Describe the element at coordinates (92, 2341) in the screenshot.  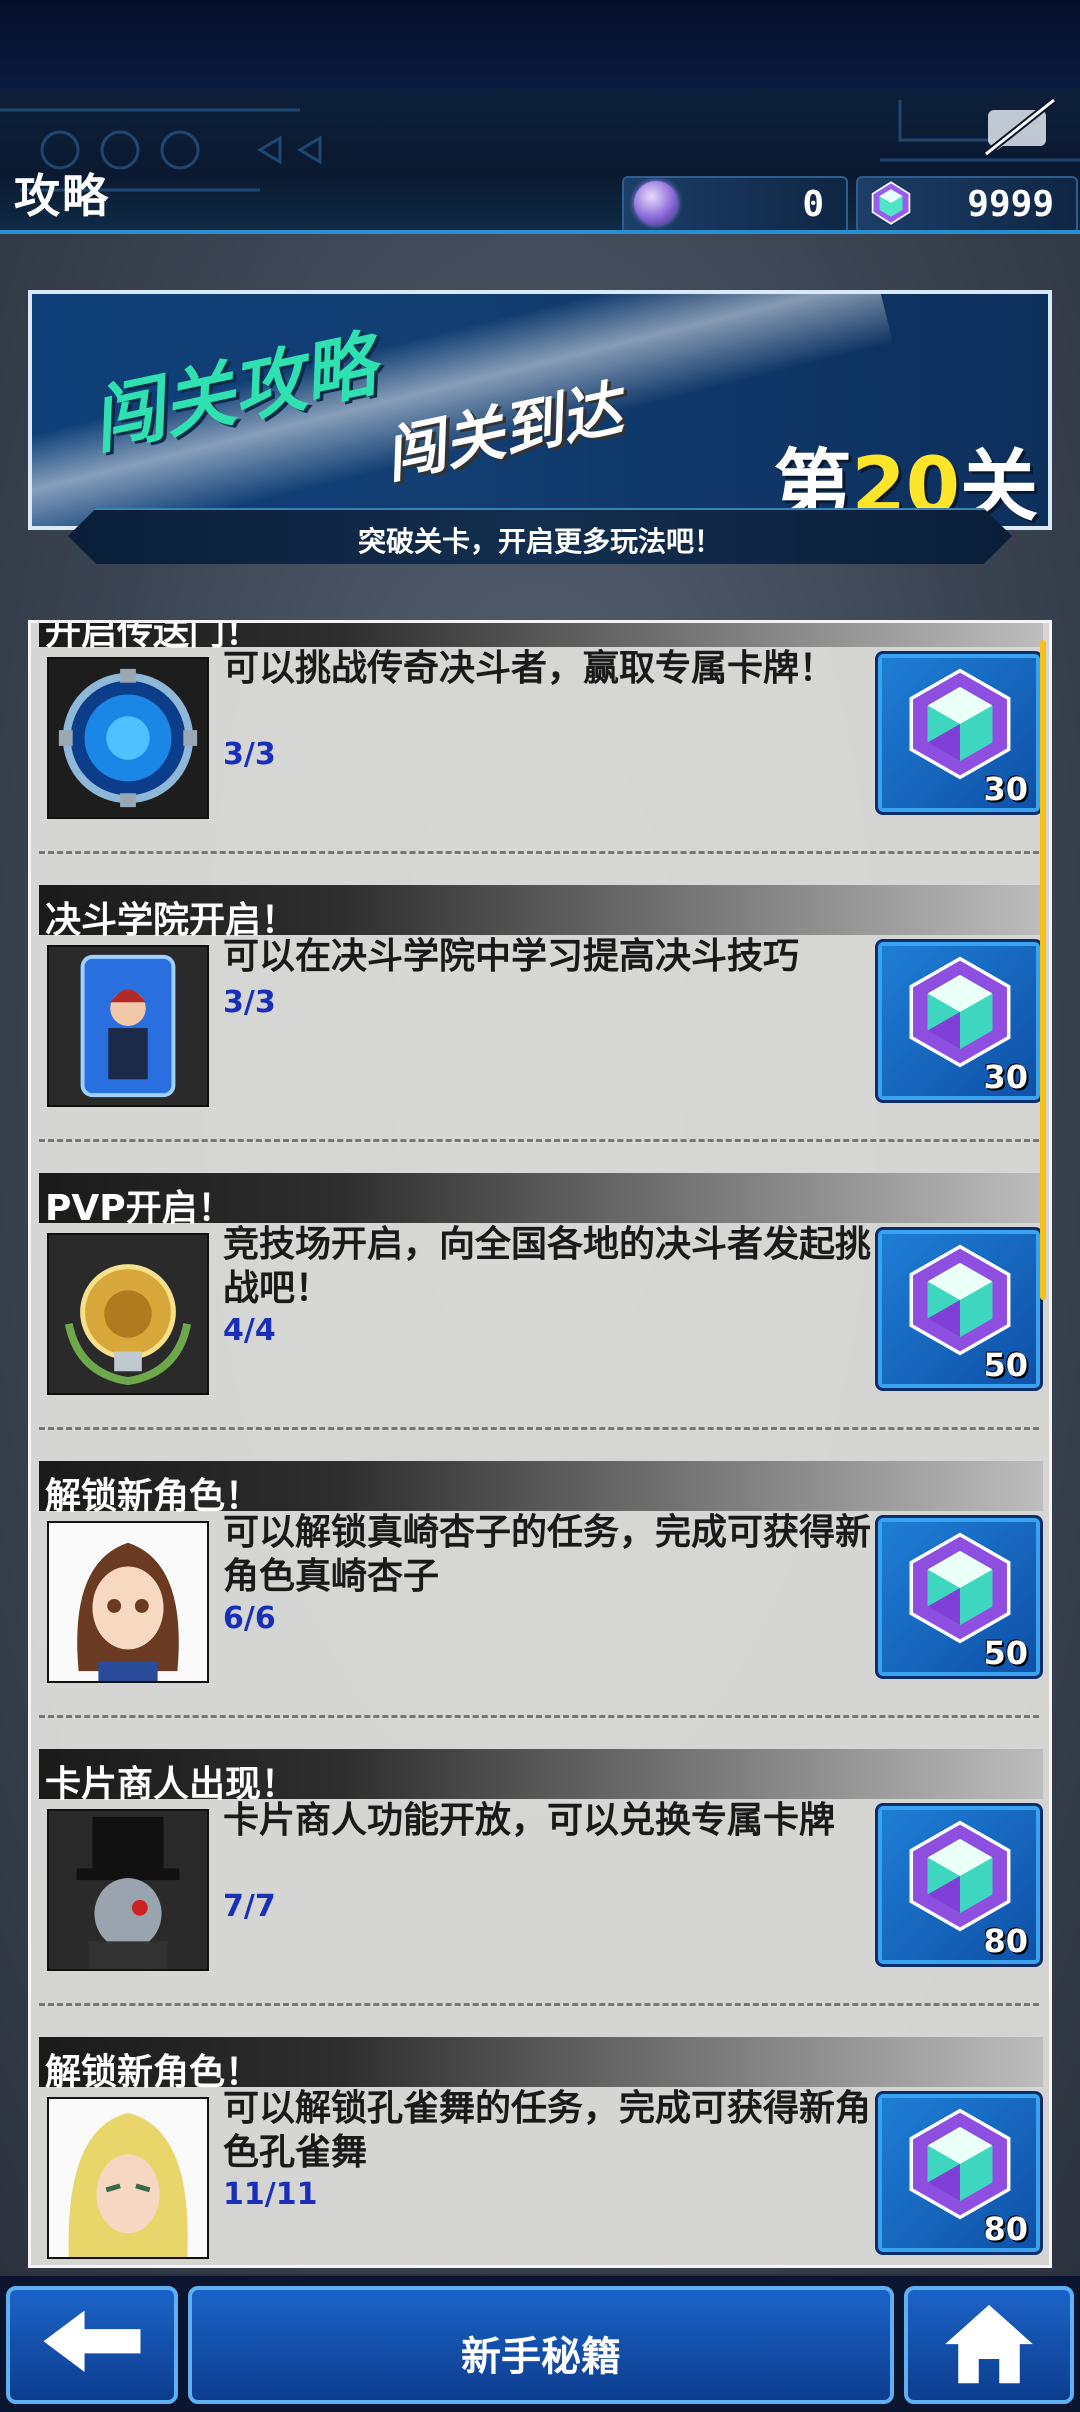
I see `back-arrow-icon` at that location.